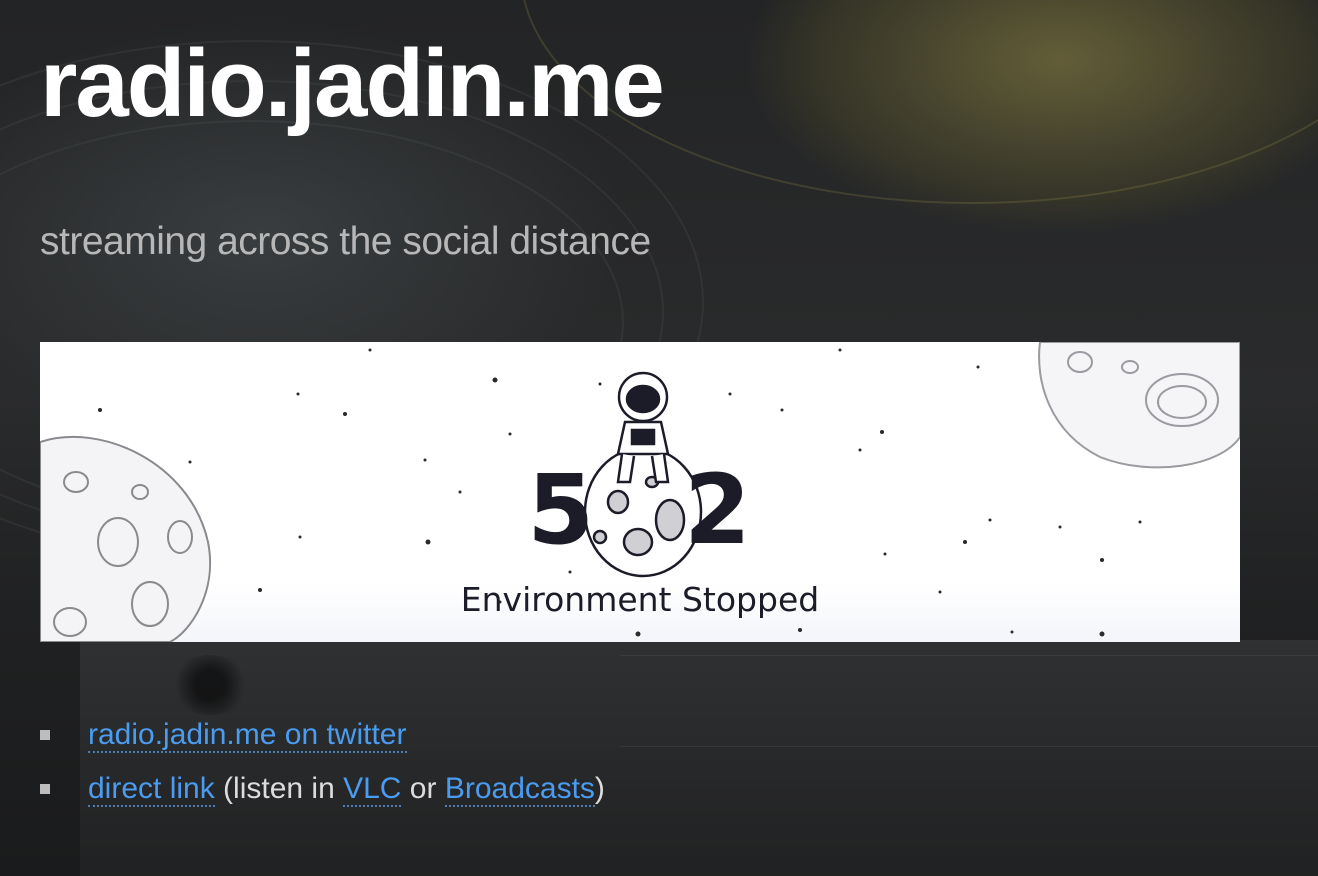 The width and height of the screenshot is (1318, 876). Describe the element at coordinates (372, 789) in the screenshot. I see `vlc-link: VLC` at that location.